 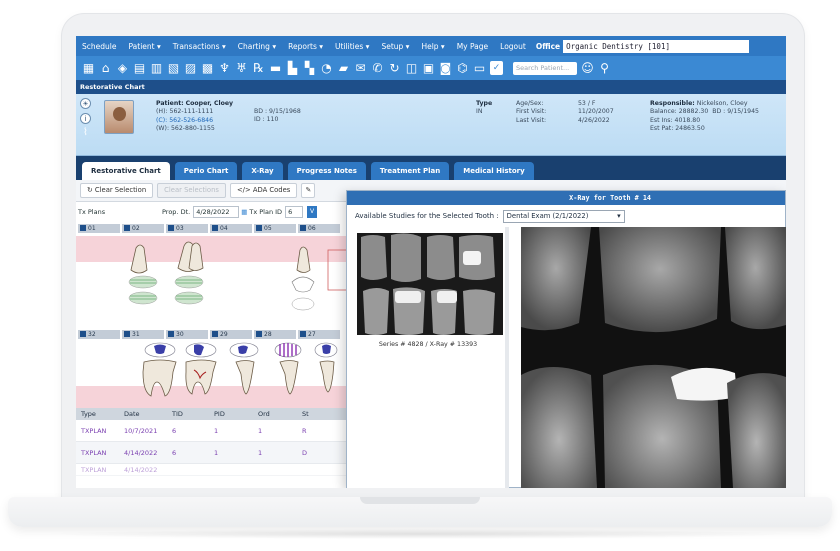 What do you see at coordinates (257, 46) in the screenshot?
I see `menu-charting: Charting ▾` at bounding box center [257, 46].